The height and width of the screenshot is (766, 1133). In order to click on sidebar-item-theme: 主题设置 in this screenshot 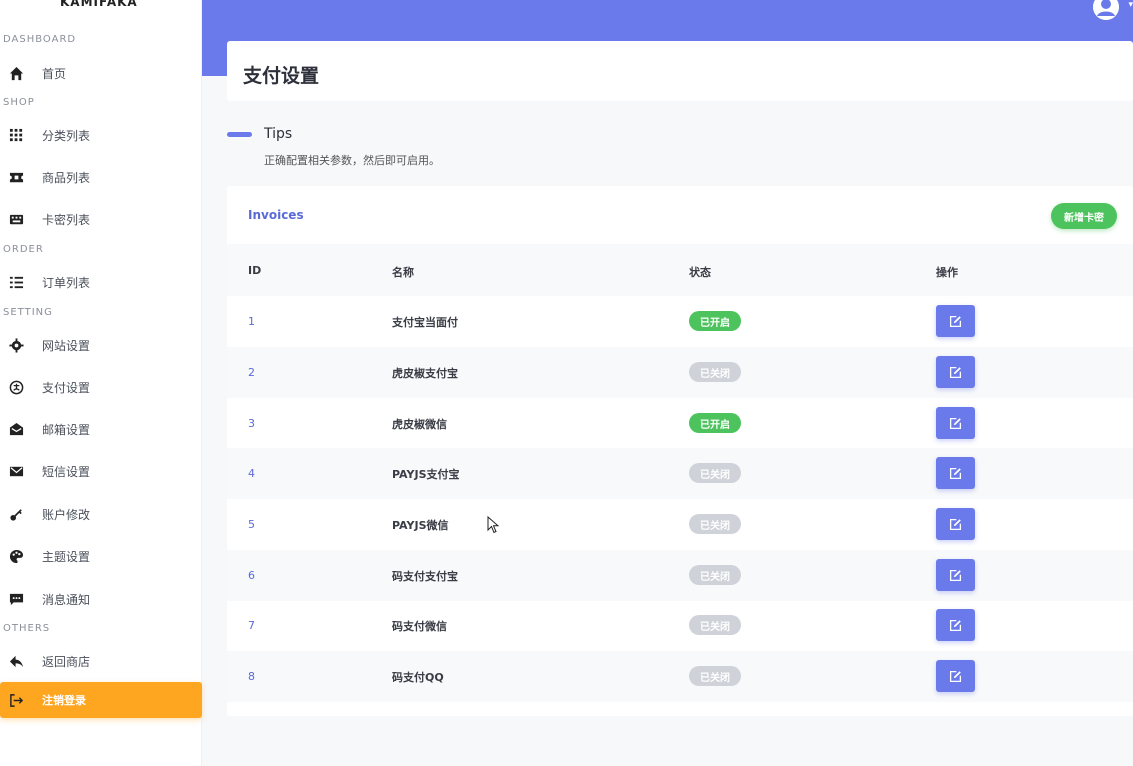, I will do `click(101, 556)`.